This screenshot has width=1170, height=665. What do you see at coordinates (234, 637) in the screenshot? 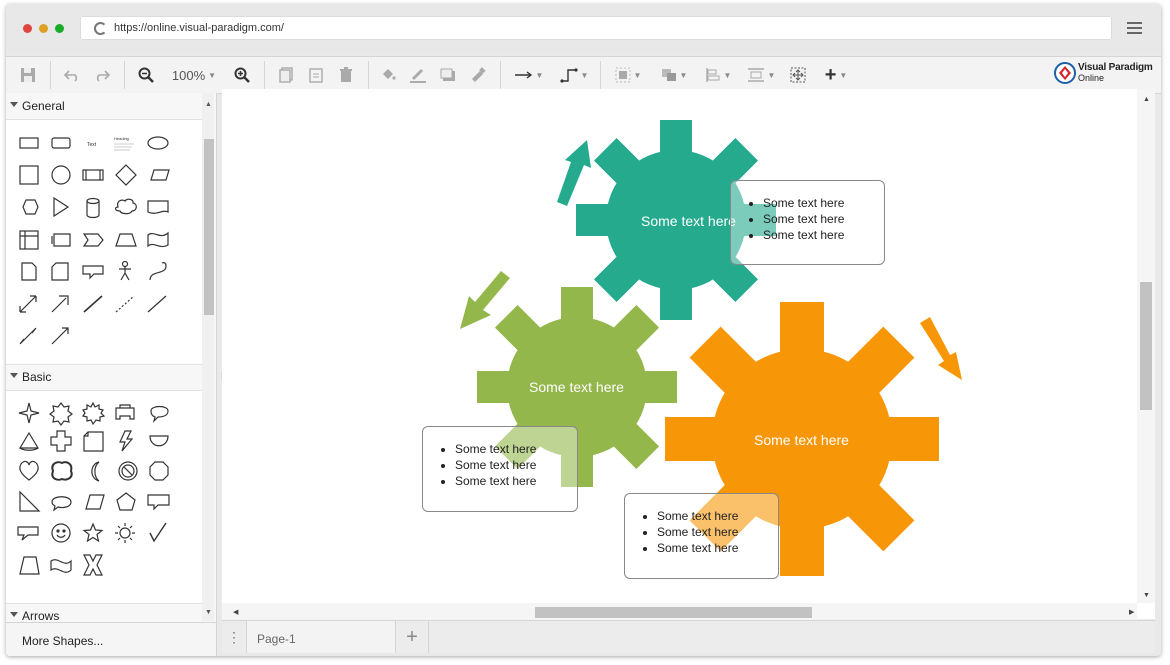
I see `page-menu-icon: ⋮` at bounding box center [234, 637].